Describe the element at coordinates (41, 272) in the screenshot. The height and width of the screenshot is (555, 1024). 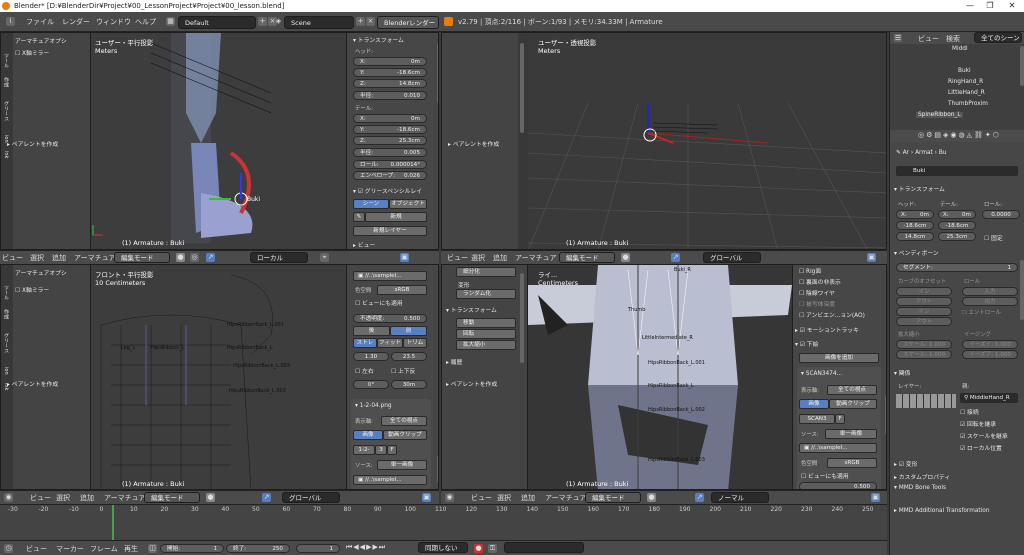
I see `armature-options-header-bl: アーマチュアオプシ` at that location.